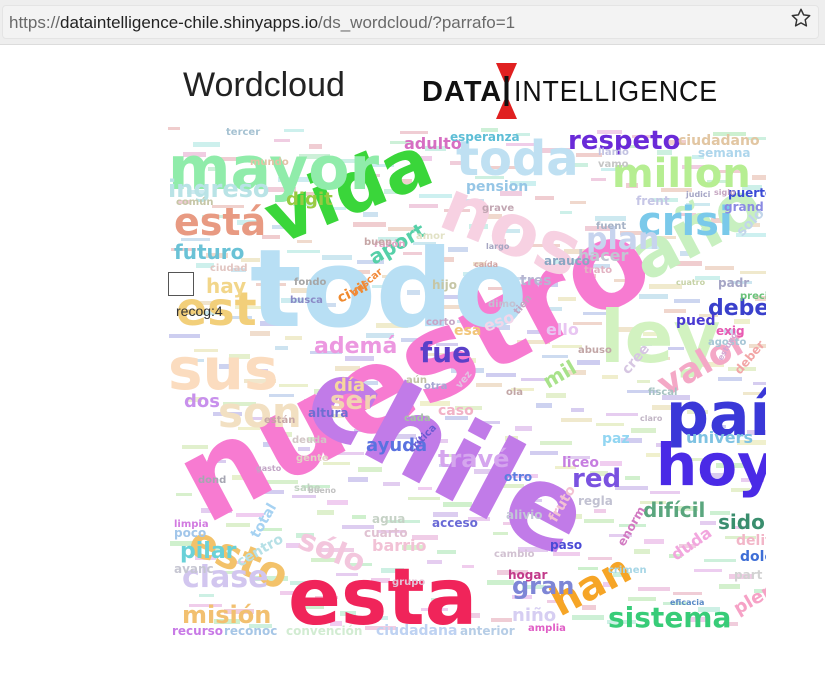 This screenshot has height=686, width=825. What do you see at coordinates (473, 459) in the screenshot?
I see `cloud-word: travé` at bounding box center [473, 459].